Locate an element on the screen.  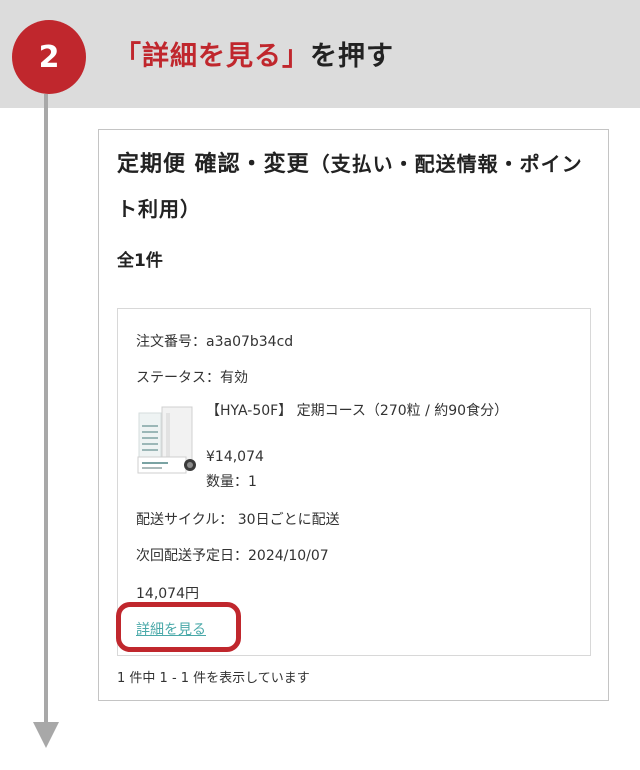
product-name: 【HYA-50F】 定期コース（270粒 / 約90食分） is located at coordinates (357, 411).